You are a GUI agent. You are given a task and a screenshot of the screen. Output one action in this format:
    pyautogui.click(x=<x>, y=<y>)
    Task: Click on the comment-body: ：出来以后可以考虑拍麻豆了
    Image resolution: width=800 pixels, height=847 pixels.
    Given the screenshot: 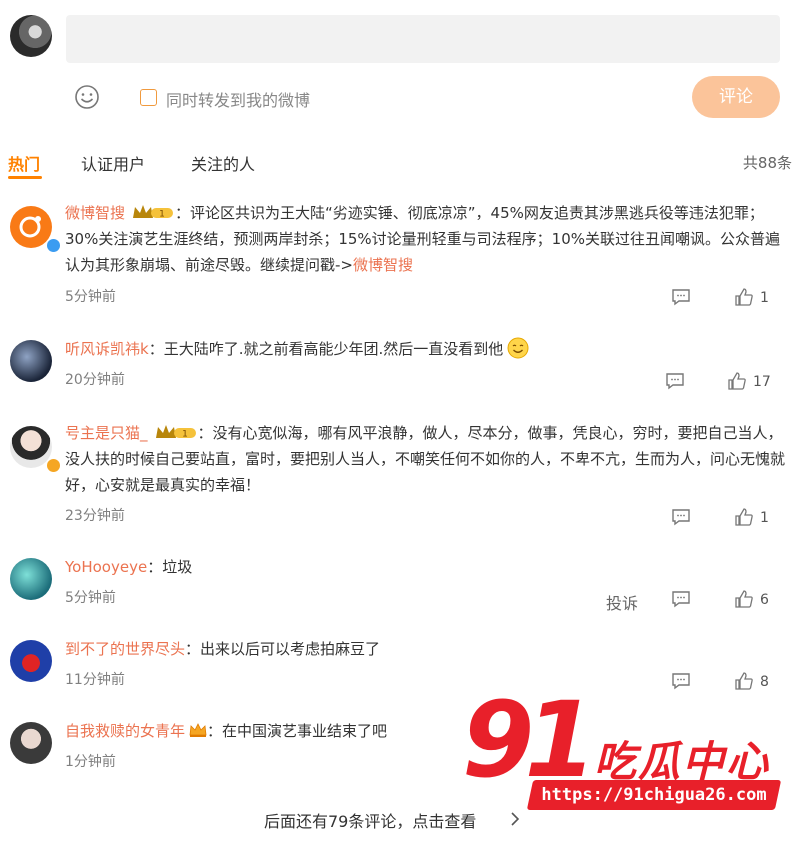 What is the action you would take?
    pyautogui.click(x=283, y=649)
    